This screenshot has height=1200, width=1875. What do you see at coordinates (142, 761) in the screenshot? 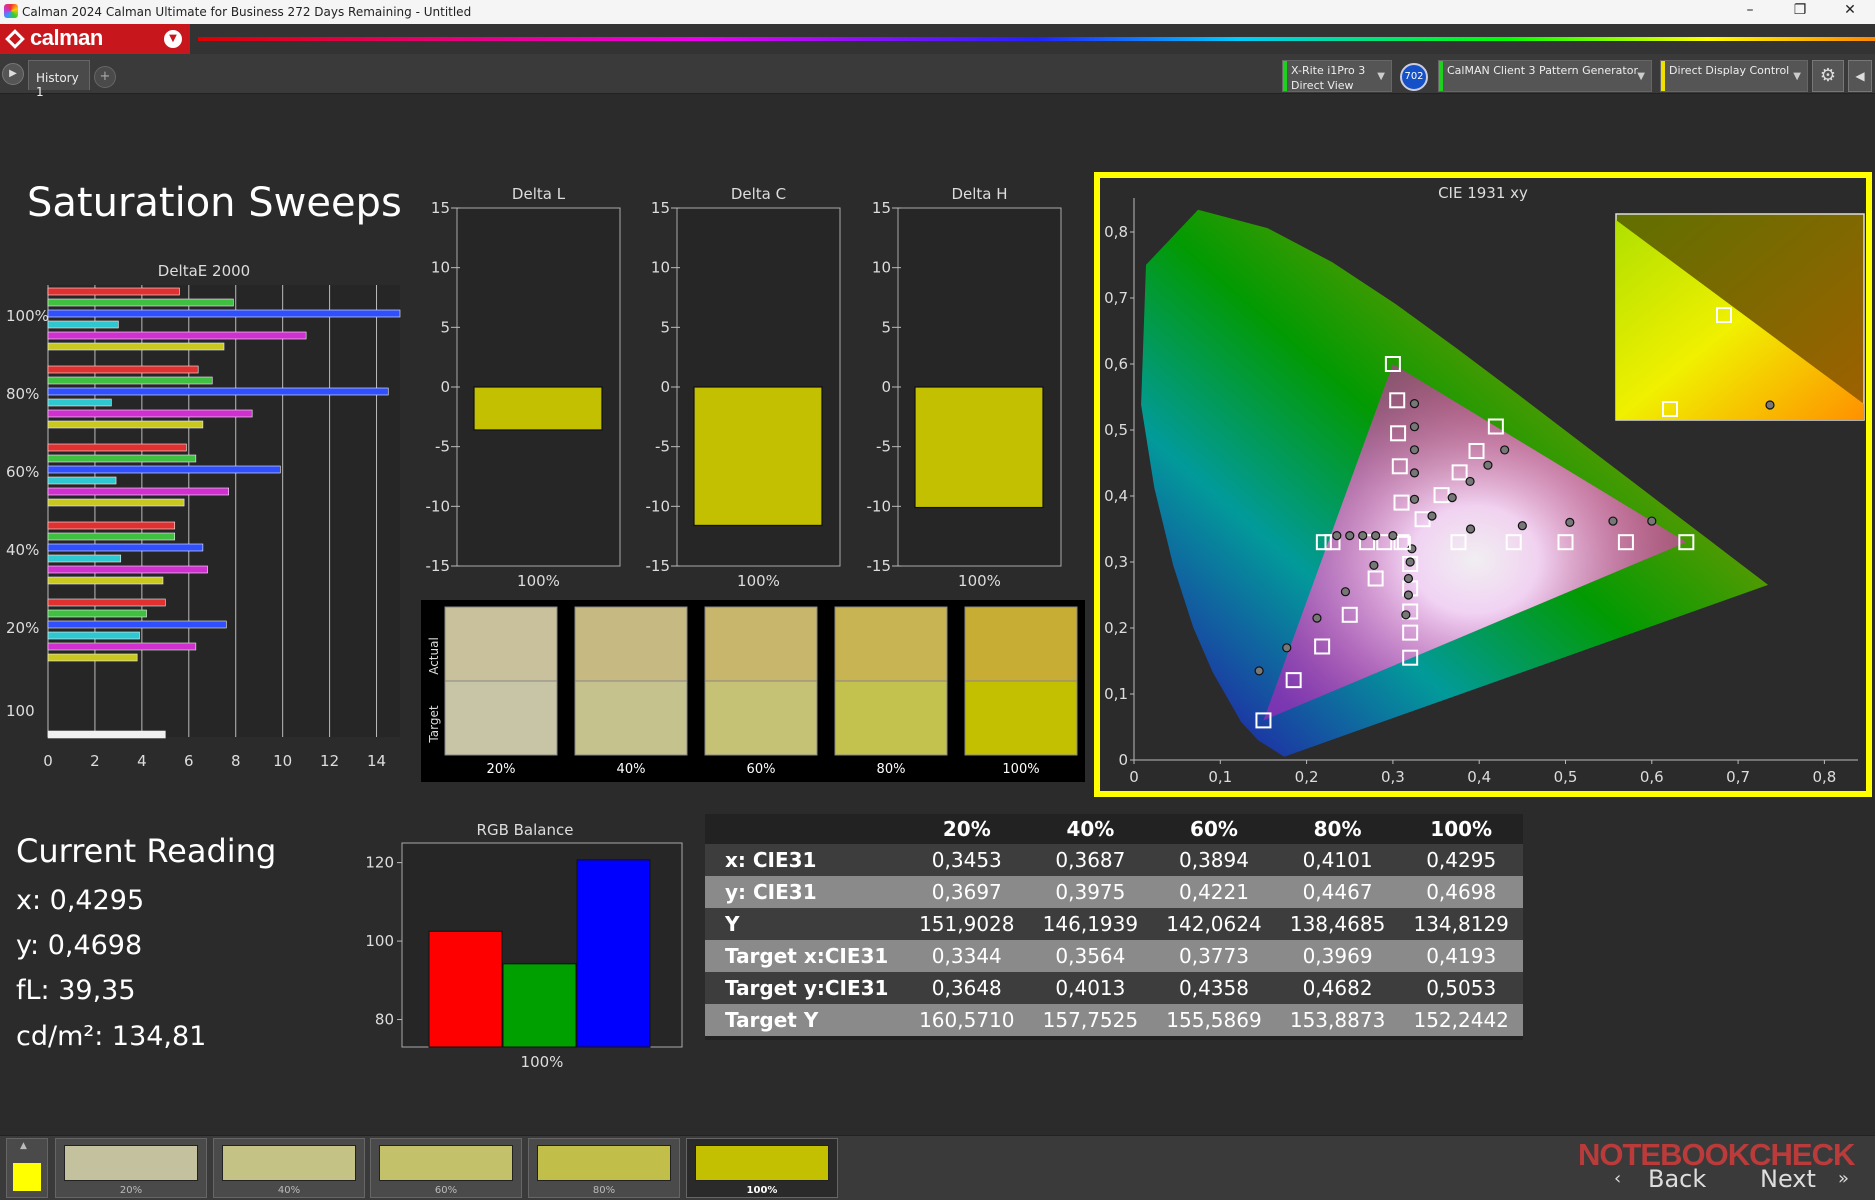
I see `deltae-x-tick: 4` at bounding box center [142, 761].